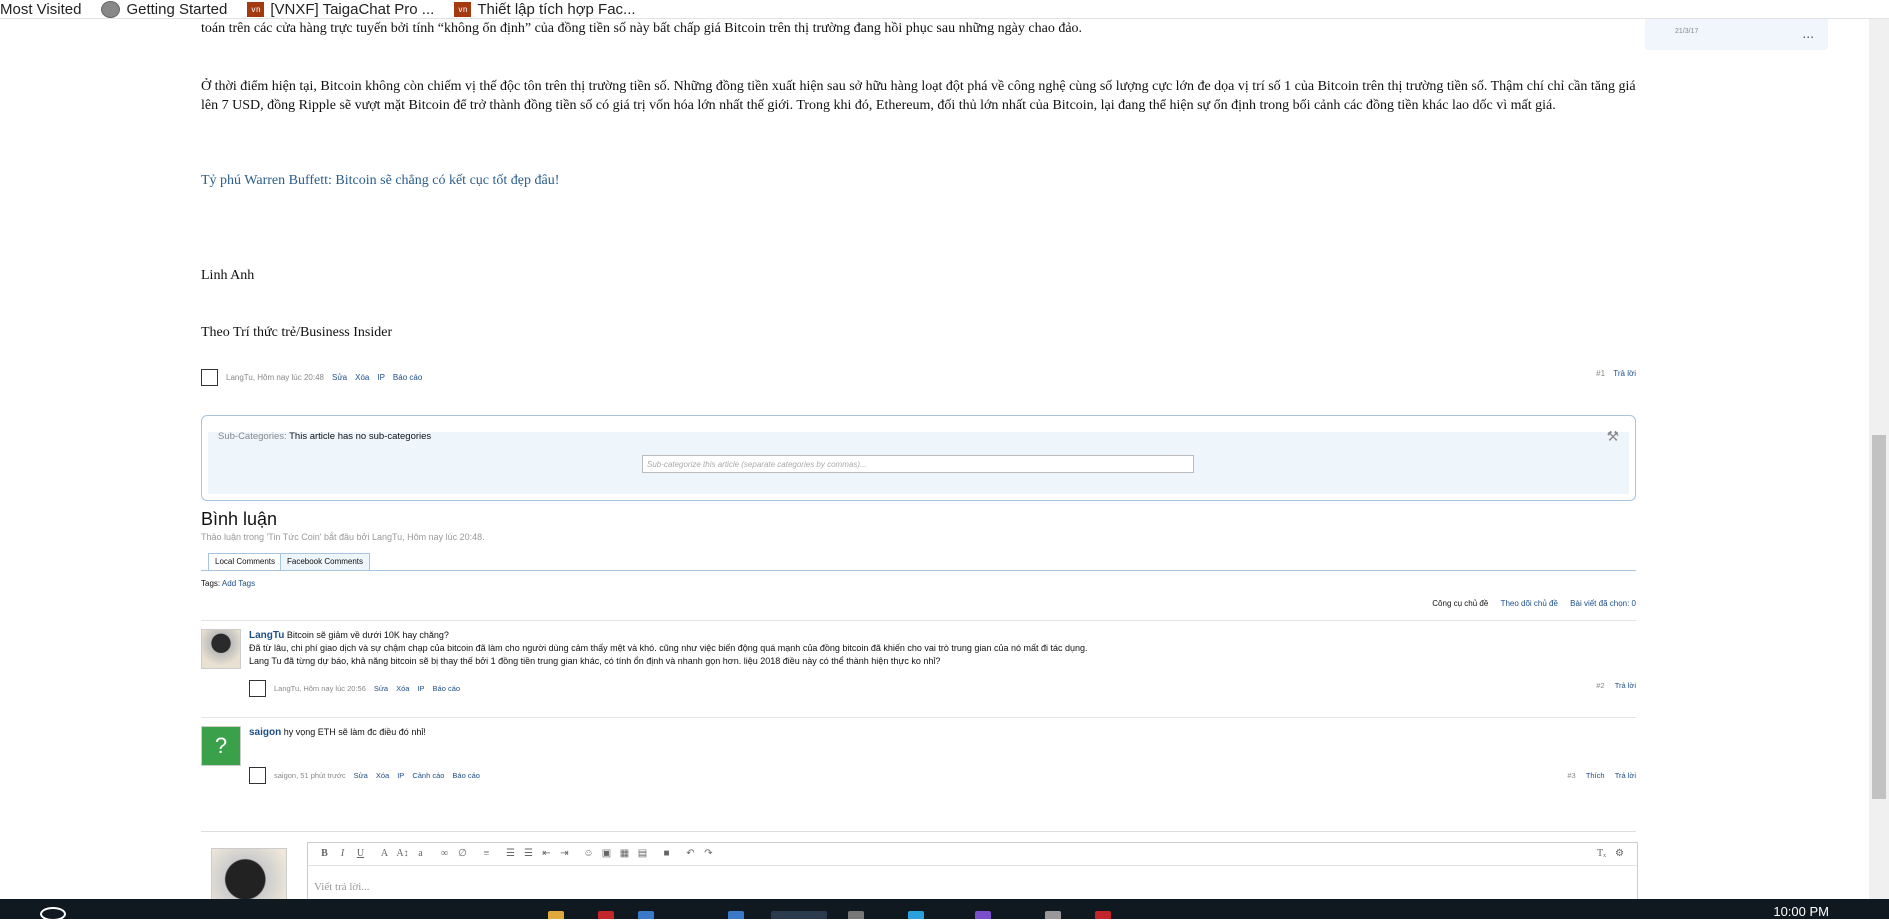  I want to click on link-icon: ∞, so click(444, 854).